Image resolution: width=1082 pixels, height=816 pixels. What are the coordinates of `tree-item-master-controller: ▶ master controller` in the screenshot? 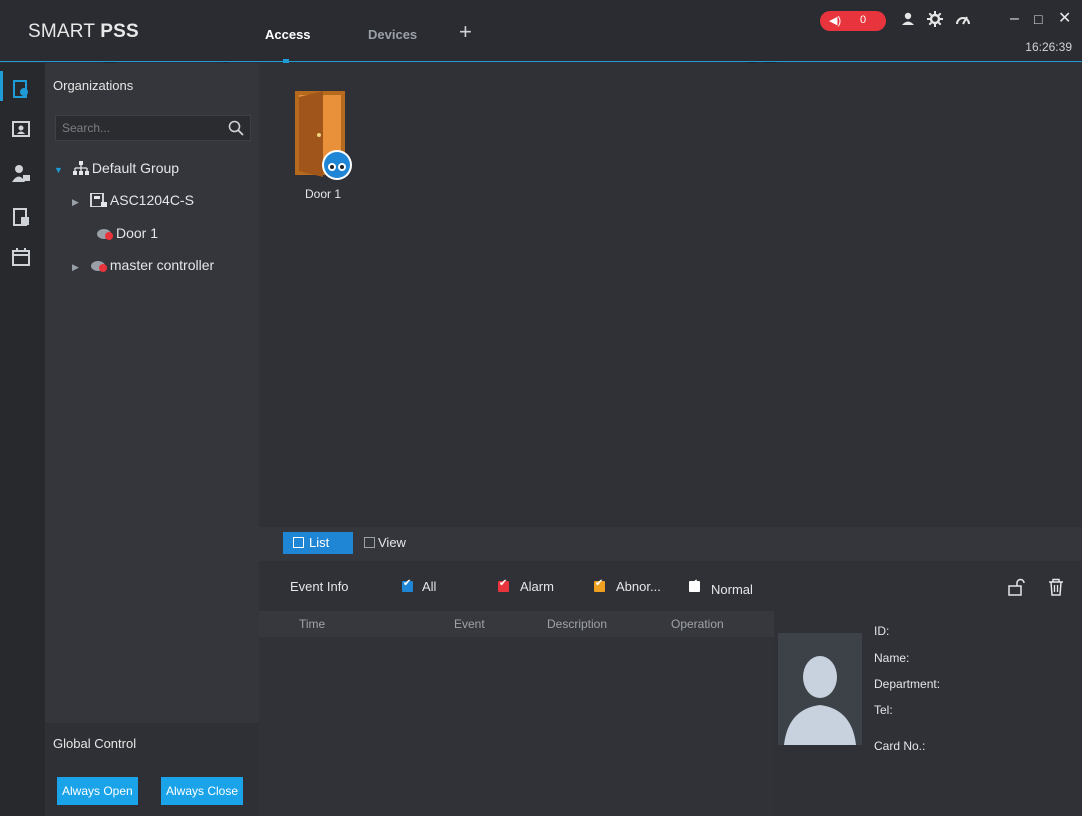 It's located at (143, 265).